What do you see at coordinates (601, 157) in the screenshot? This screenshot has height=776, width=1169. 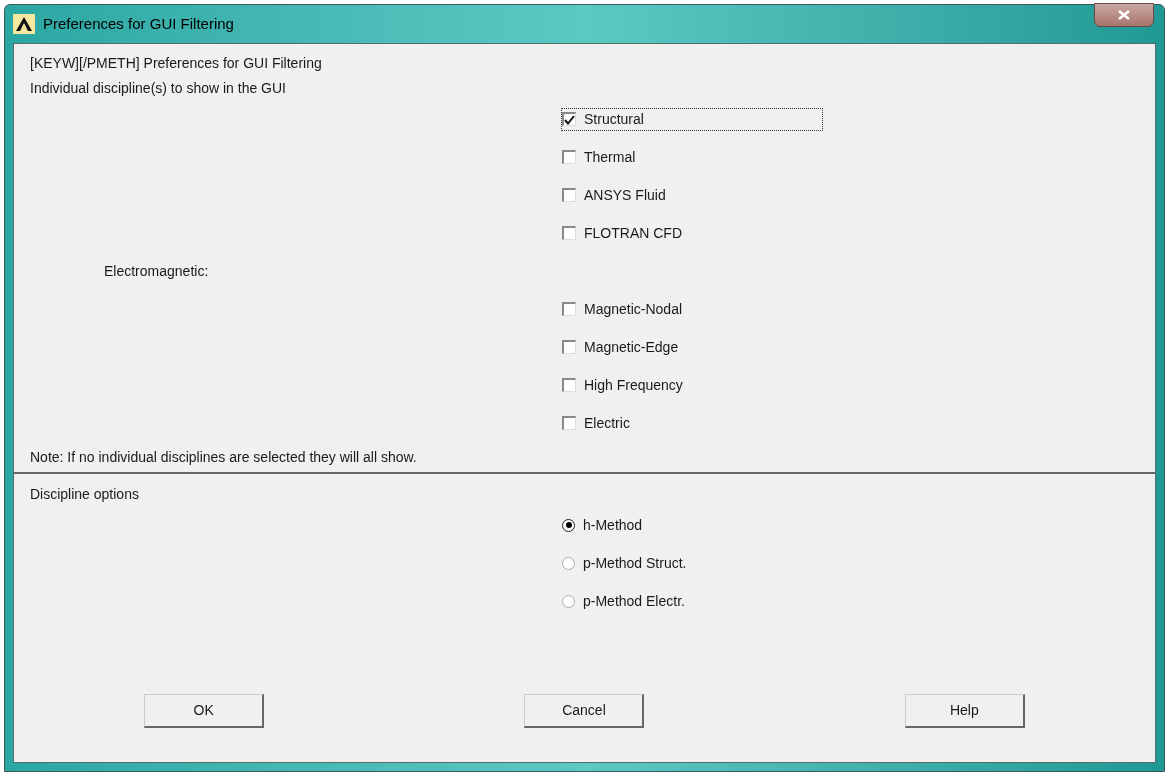 I see `checkbox-option: Thermal` at bounding box center [601, 157].